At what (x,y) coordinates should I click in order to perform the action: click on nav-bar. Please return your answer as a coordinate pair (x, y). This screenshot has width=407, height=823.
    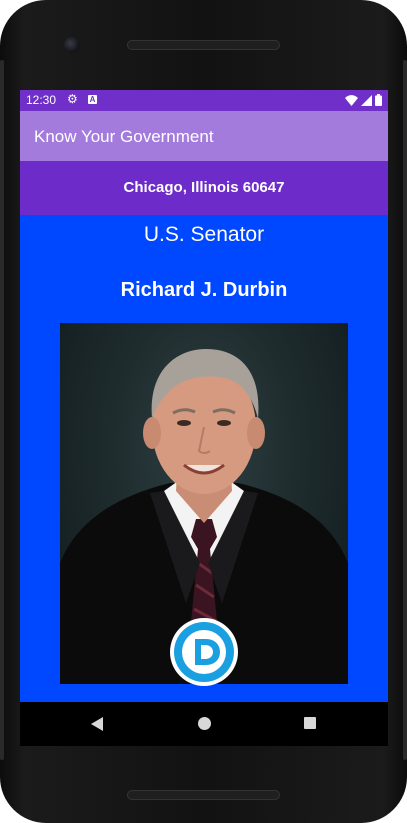
    Looking at the image, I should click on (204, 724).